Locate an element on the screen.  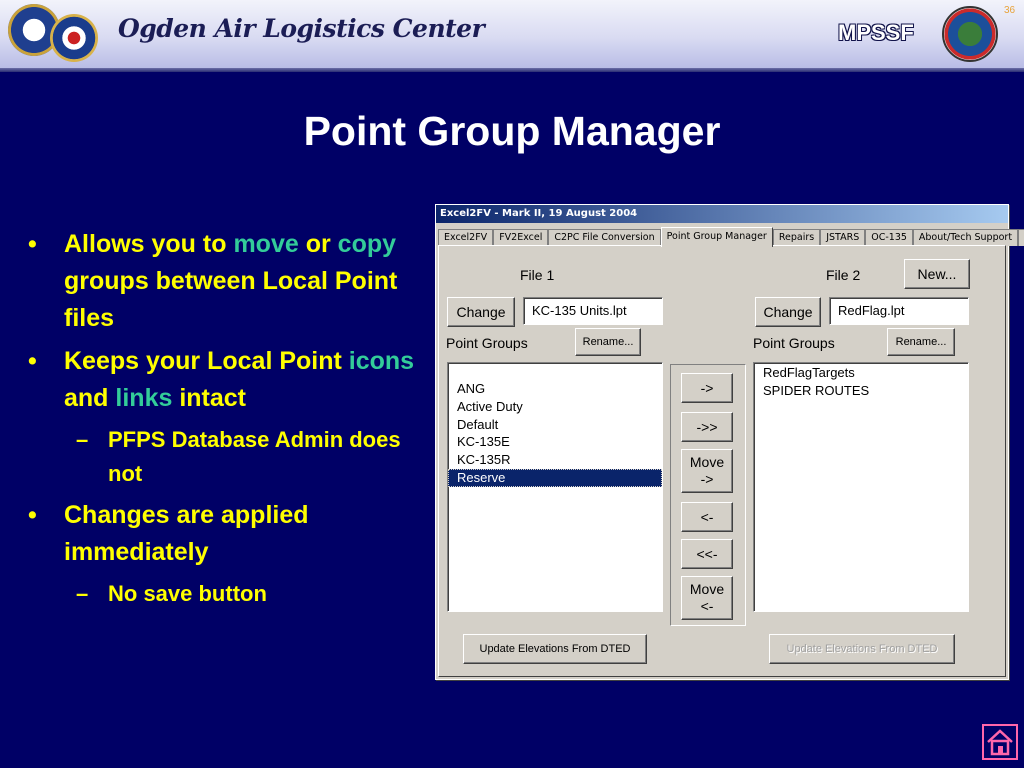
slide-number: 36 is located at coordinates (1010, 10).